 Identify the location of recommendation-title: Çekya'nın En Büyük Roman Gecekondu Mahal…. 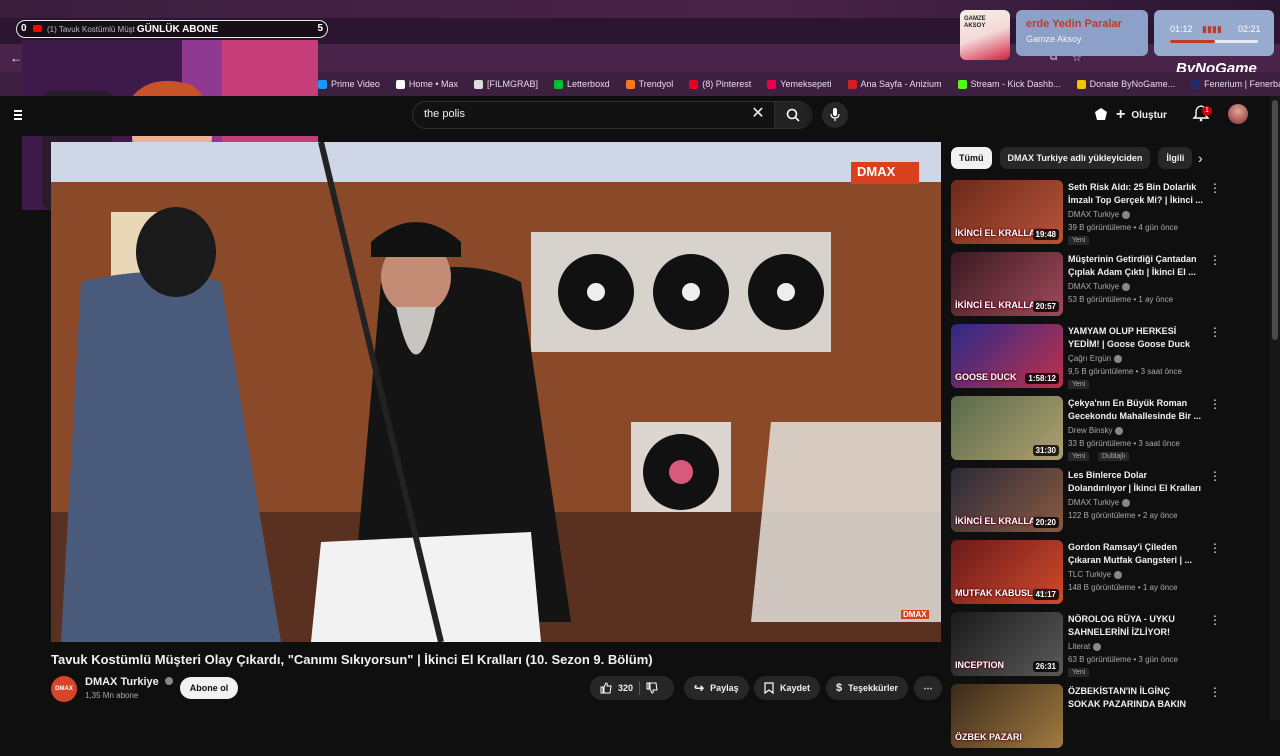
(1136, 410).